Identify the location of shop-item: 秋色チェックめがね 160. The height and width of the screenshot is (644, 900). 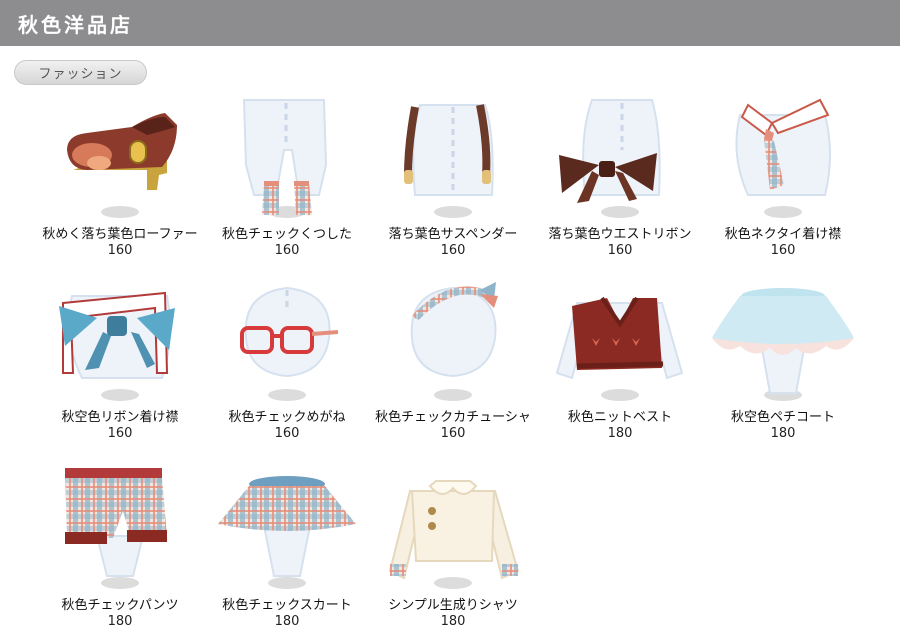
(287, 363).